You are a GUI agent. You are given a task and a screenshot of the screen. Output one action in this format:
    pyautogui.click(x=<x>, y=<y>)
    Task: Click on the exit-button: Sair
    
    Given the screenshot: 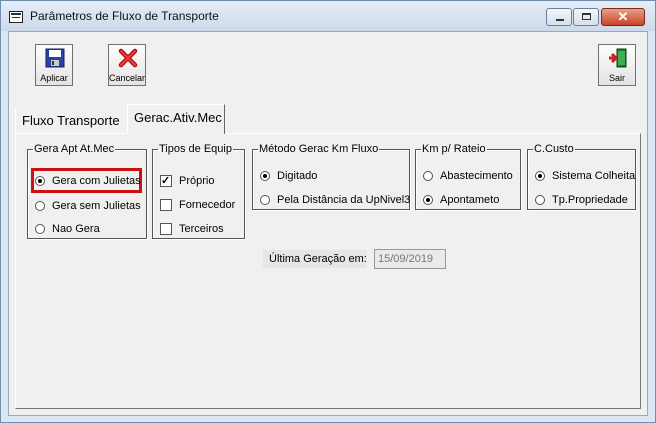 What is the action you would take?
    pyautogui.click(x=617, y=65)
    